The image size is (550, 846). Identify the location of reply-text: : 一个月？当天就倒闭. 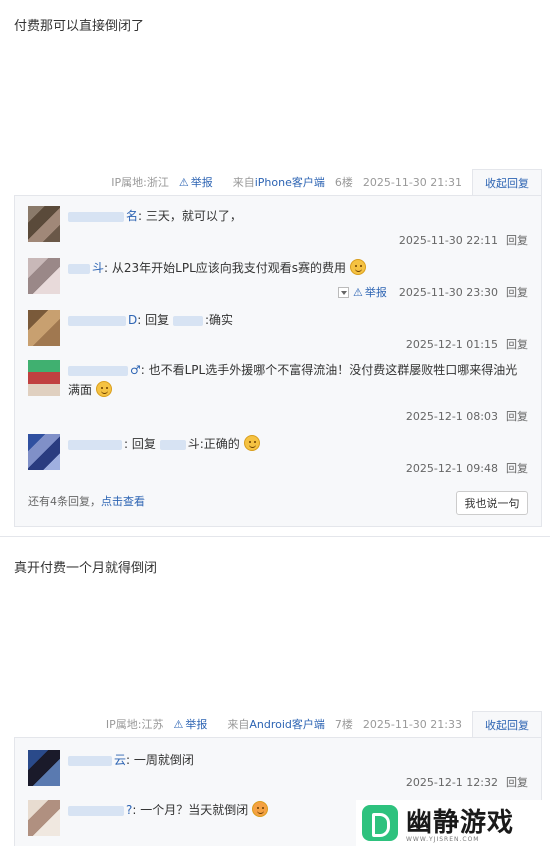
(190, 810).